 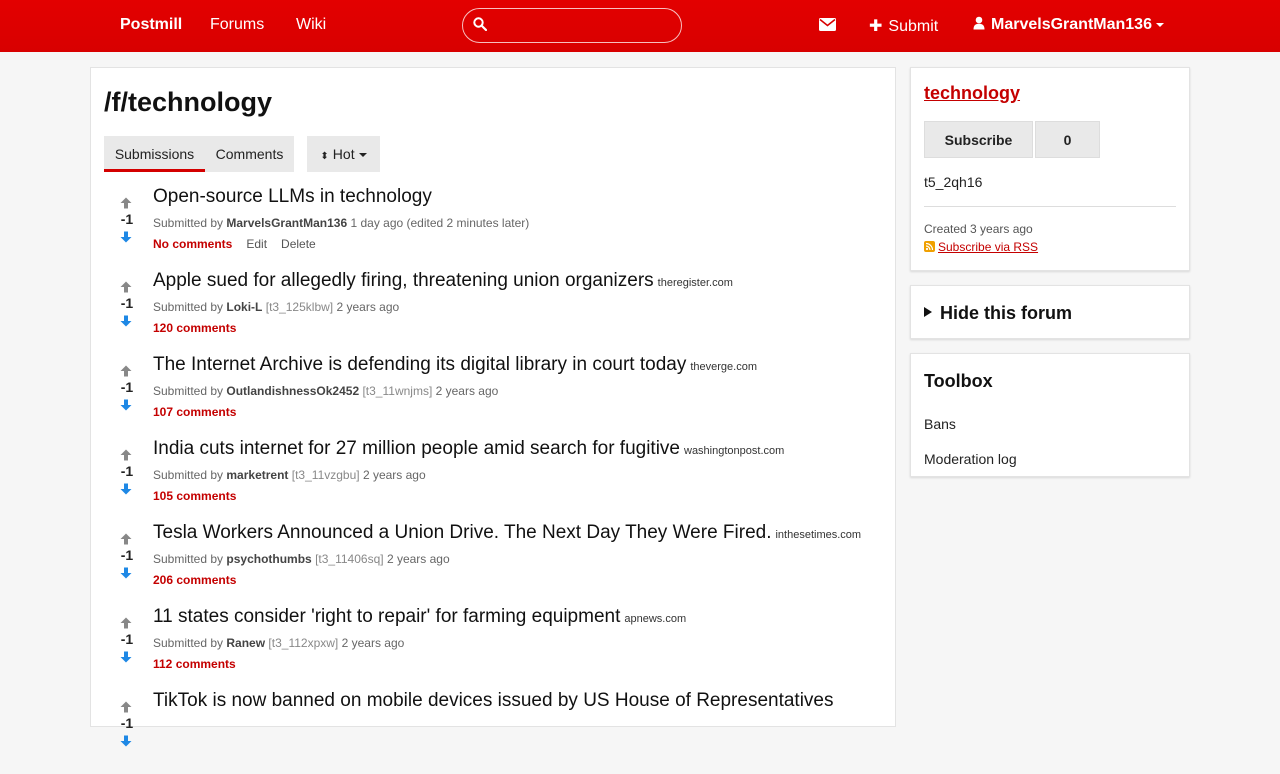 What do you see at coordinates (194, 496) in the screenshot?
I see `comments-link: 105 comments` at bounding box center [194, 496].